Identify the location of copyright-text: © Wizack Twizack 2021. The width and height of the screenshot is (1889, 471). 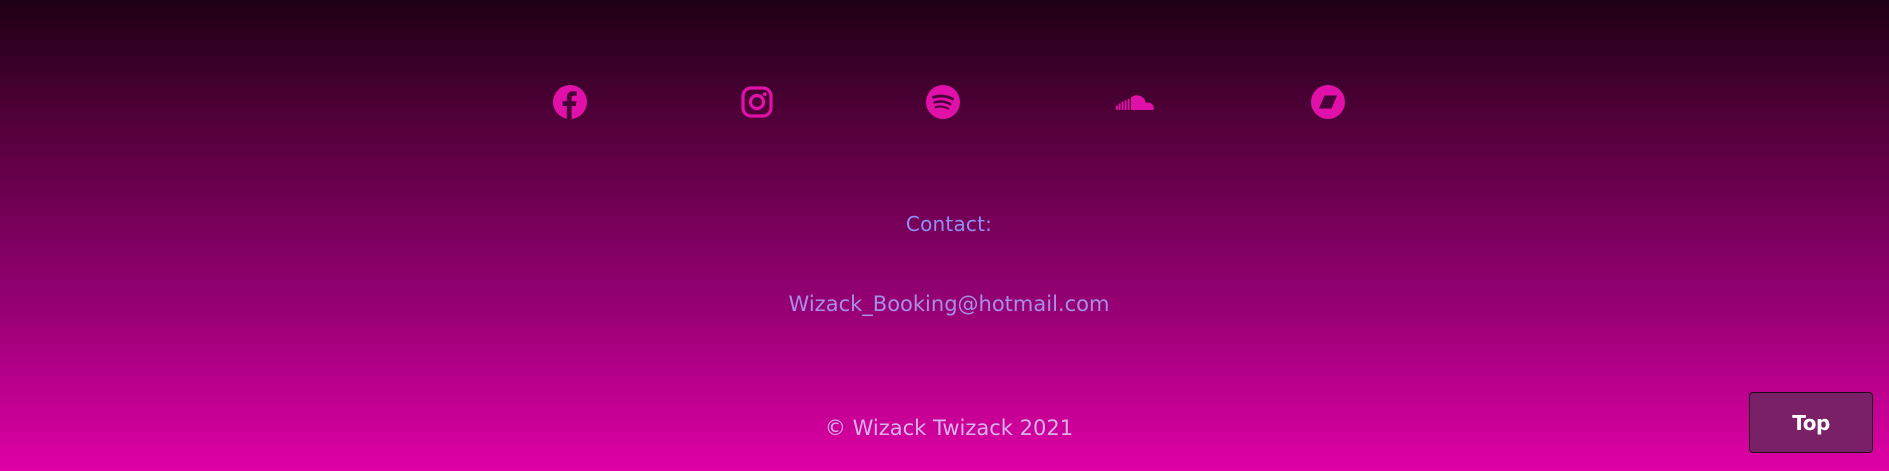
(949, 428).